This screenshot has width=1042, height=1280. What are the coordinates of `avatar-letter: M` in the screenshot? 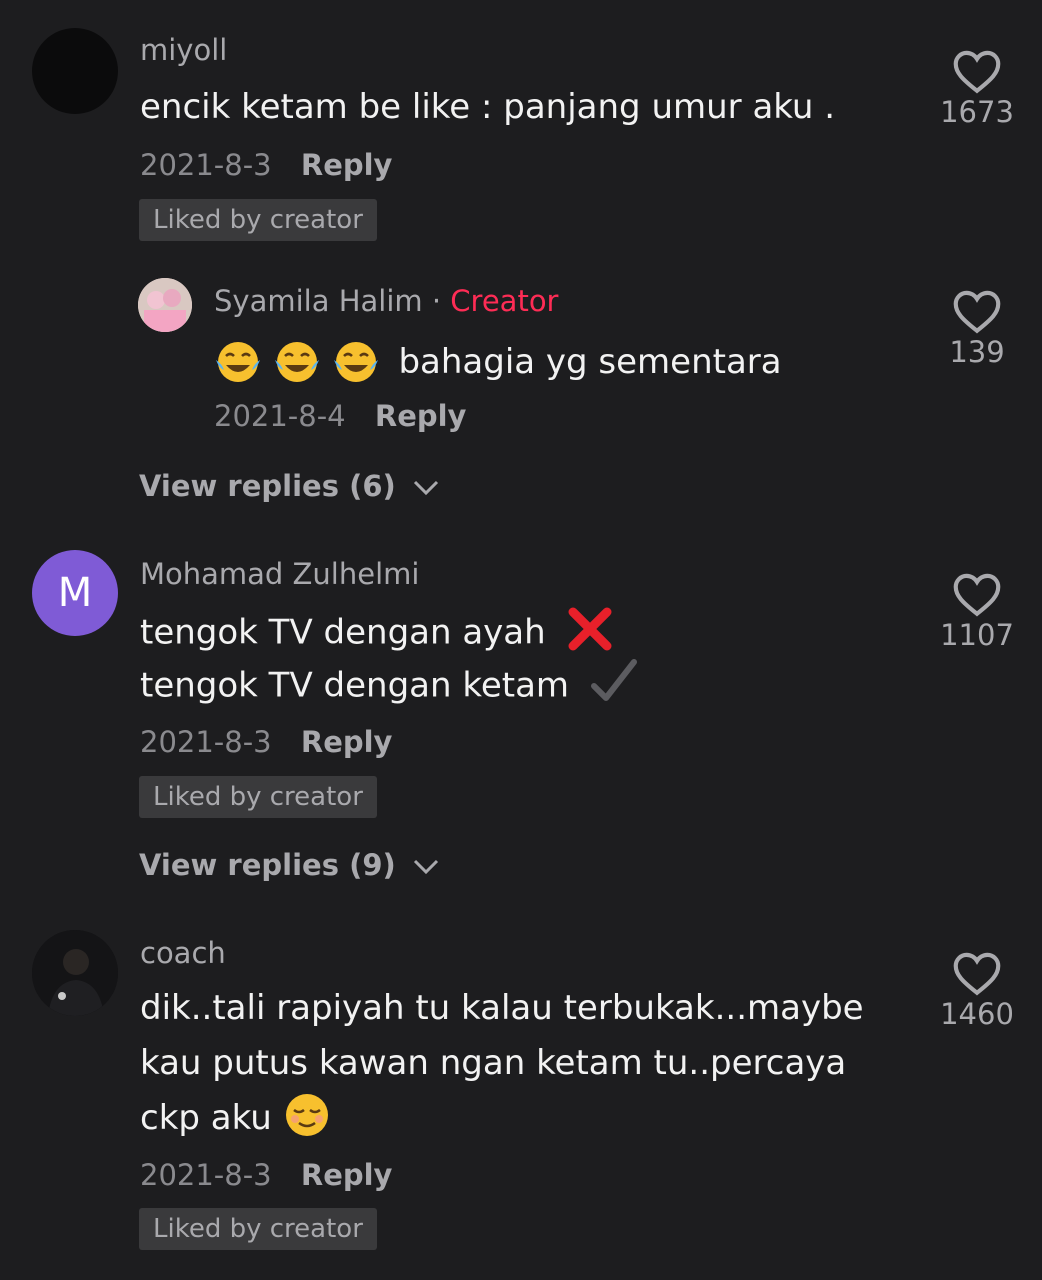 It's located at (75, 593).